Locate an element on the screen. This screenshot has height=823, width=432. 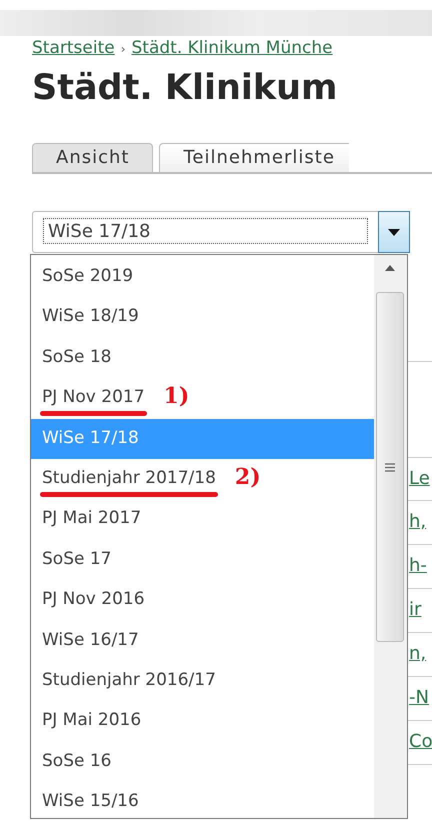
dropdown-option: Studienjahr 2016/17 is located at coordinates (202, 681).